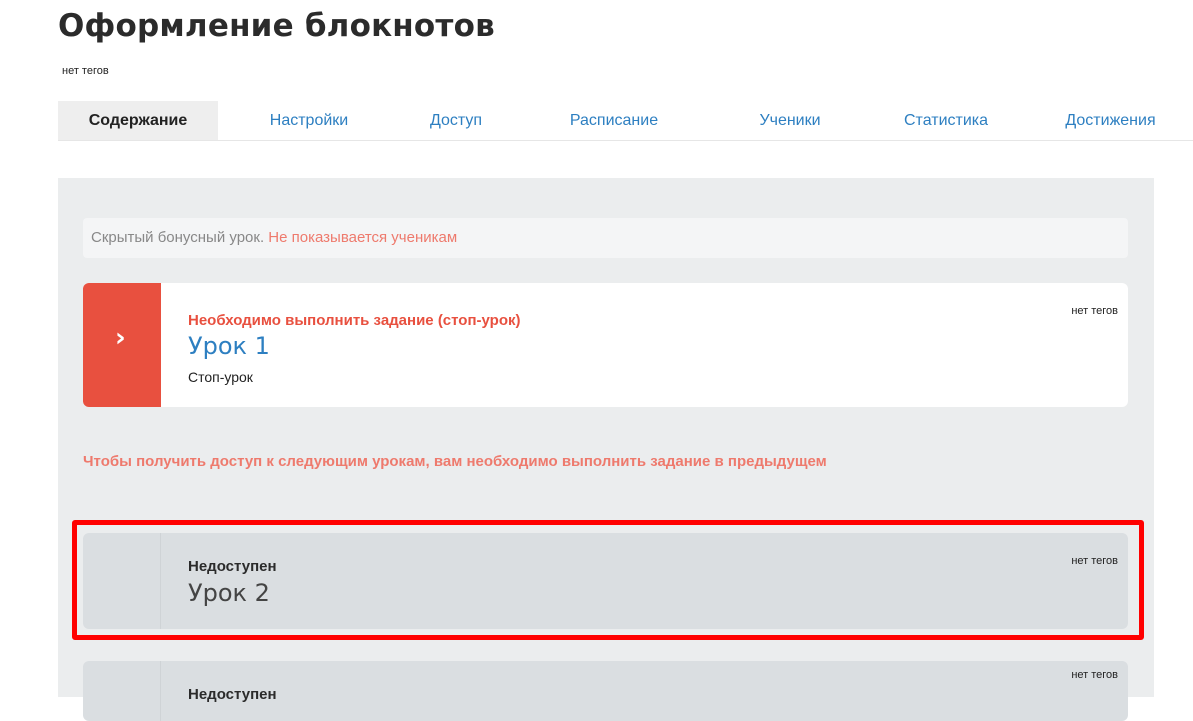  I want to click on lesson-title: Урок 1, so click(229, 346).